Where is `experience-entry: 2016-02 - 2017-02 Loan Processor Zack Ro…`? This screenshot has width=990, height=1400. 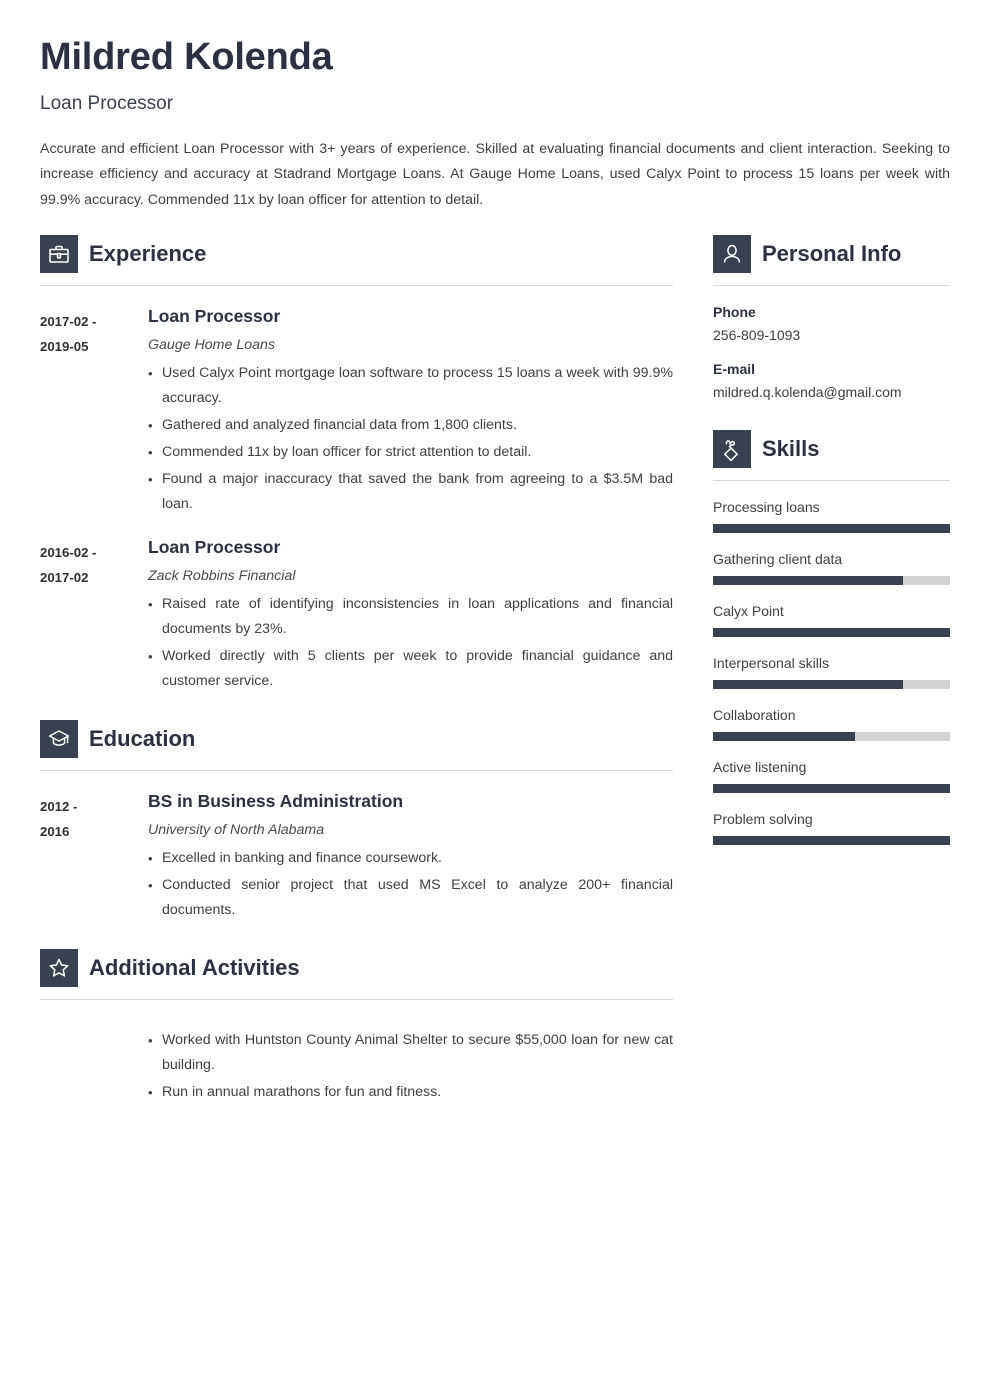
experience-entry: 2016-02 - 2017-02 Loan Processor Zack Ro… is located at coordinates (356, 615).